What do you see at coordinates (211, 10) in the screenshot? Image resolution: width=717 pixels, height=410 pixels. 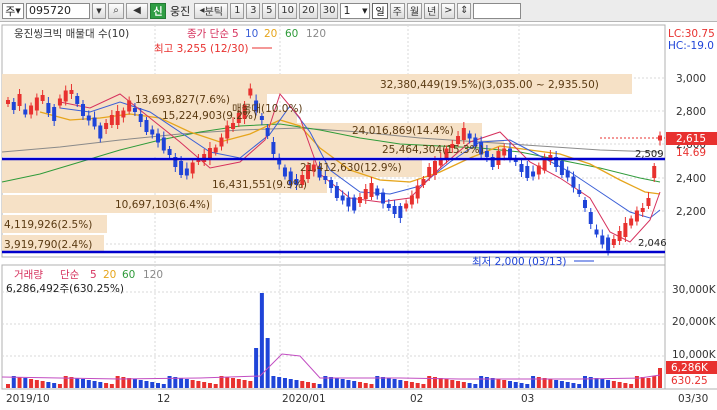 I see `period-minute-button: ◂ 분 틱` at bounding box center [211, 10].